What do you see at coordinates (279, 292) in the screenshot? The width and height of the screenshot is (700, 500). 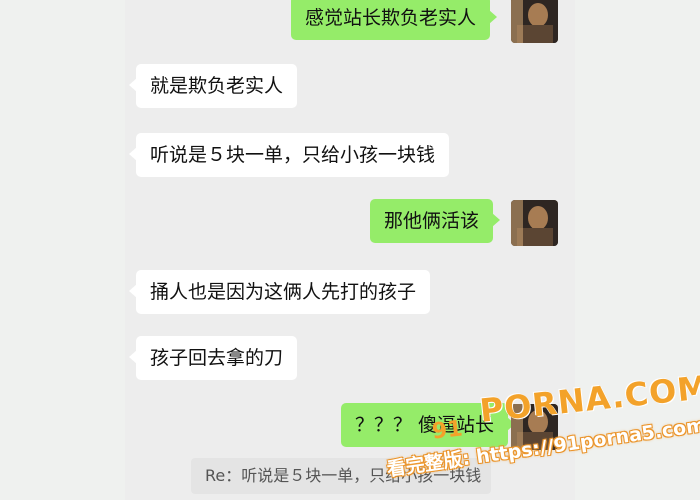 I see `message-bubble-incoming: 捅人也是因为这俩人先打的孩子` at bounding box center [279, 292].